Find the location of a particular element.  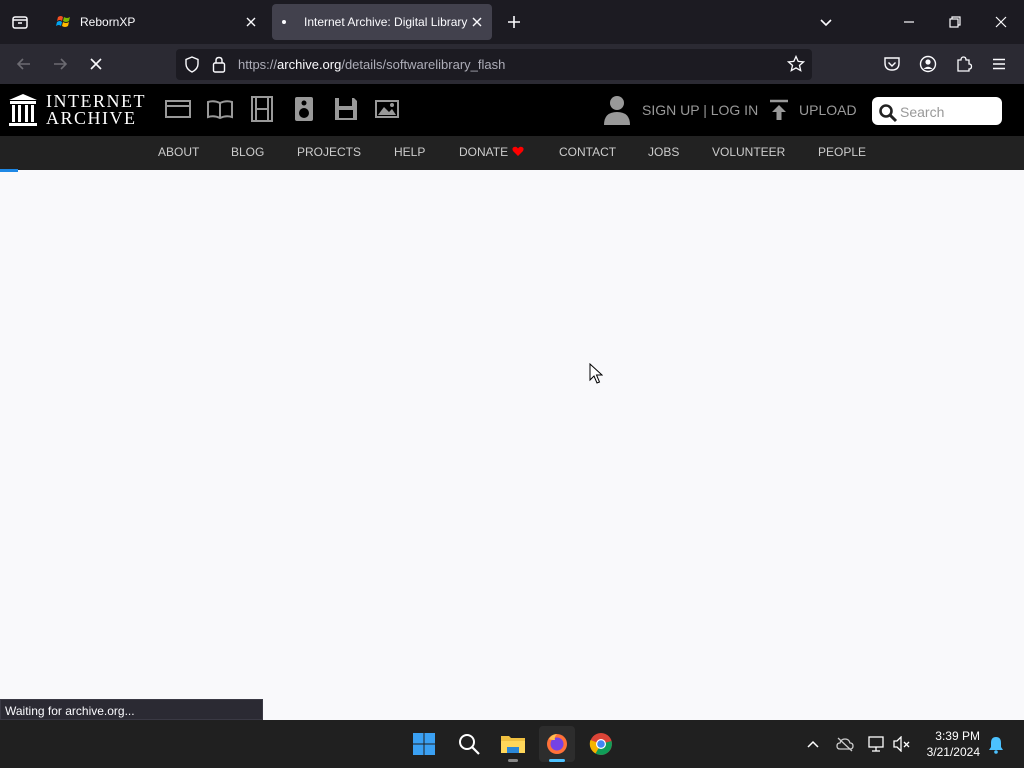

arrow-left-icon is located at coordinates (23, 64).